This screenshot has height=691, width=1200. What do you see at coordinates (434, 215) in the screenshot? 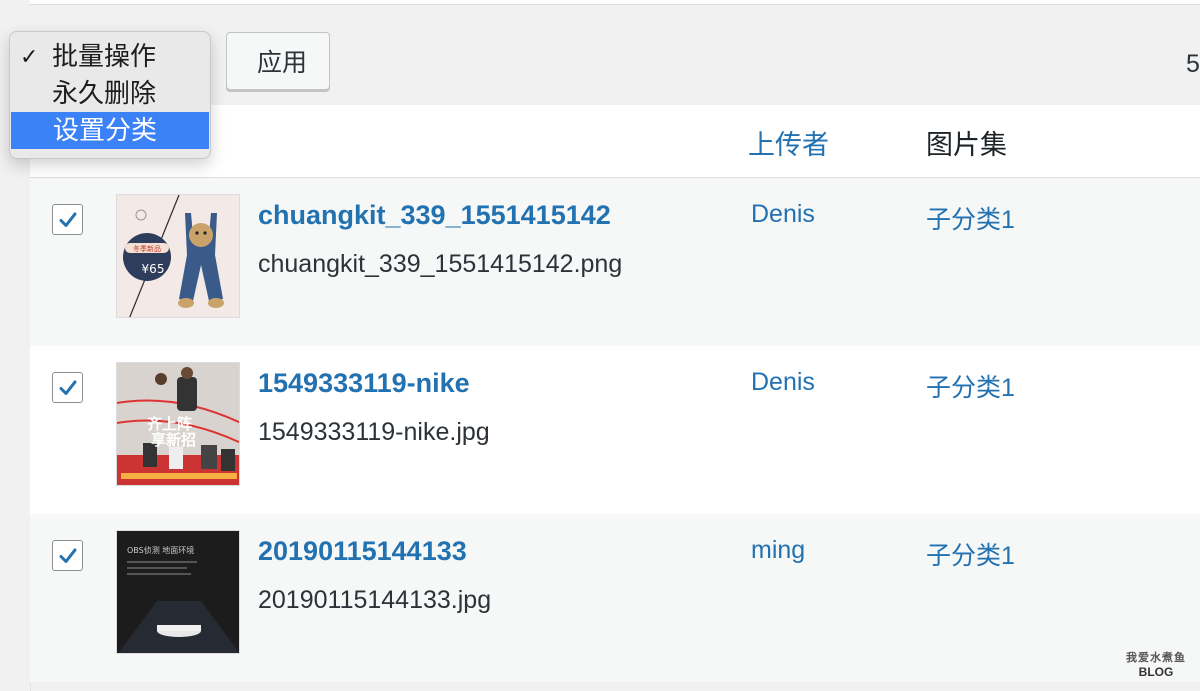
I see `media-title-link: chuangkit_339_1551415142` at bounding box center [434, 215].